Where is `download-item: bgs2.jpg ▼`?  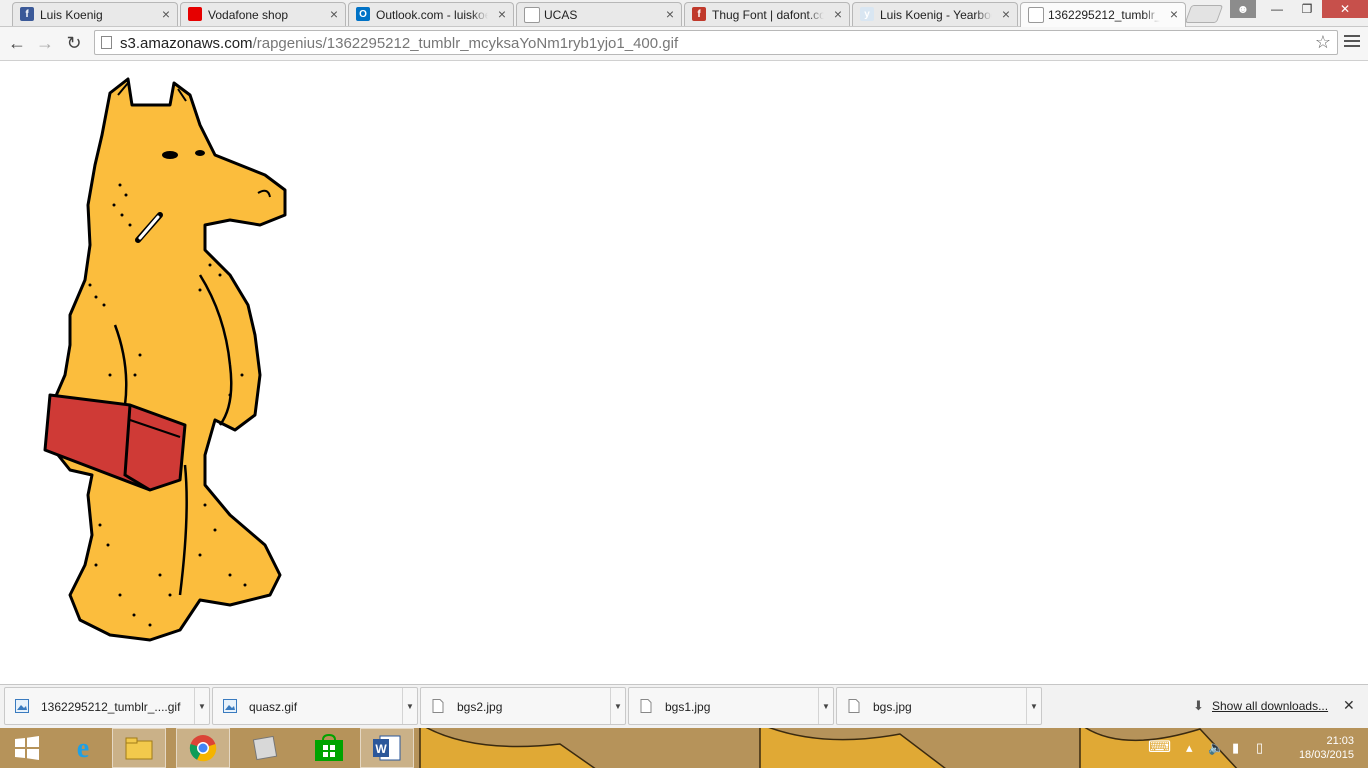
download-item: bgs2.jpg ▼ is located at coordinates (523, 706).